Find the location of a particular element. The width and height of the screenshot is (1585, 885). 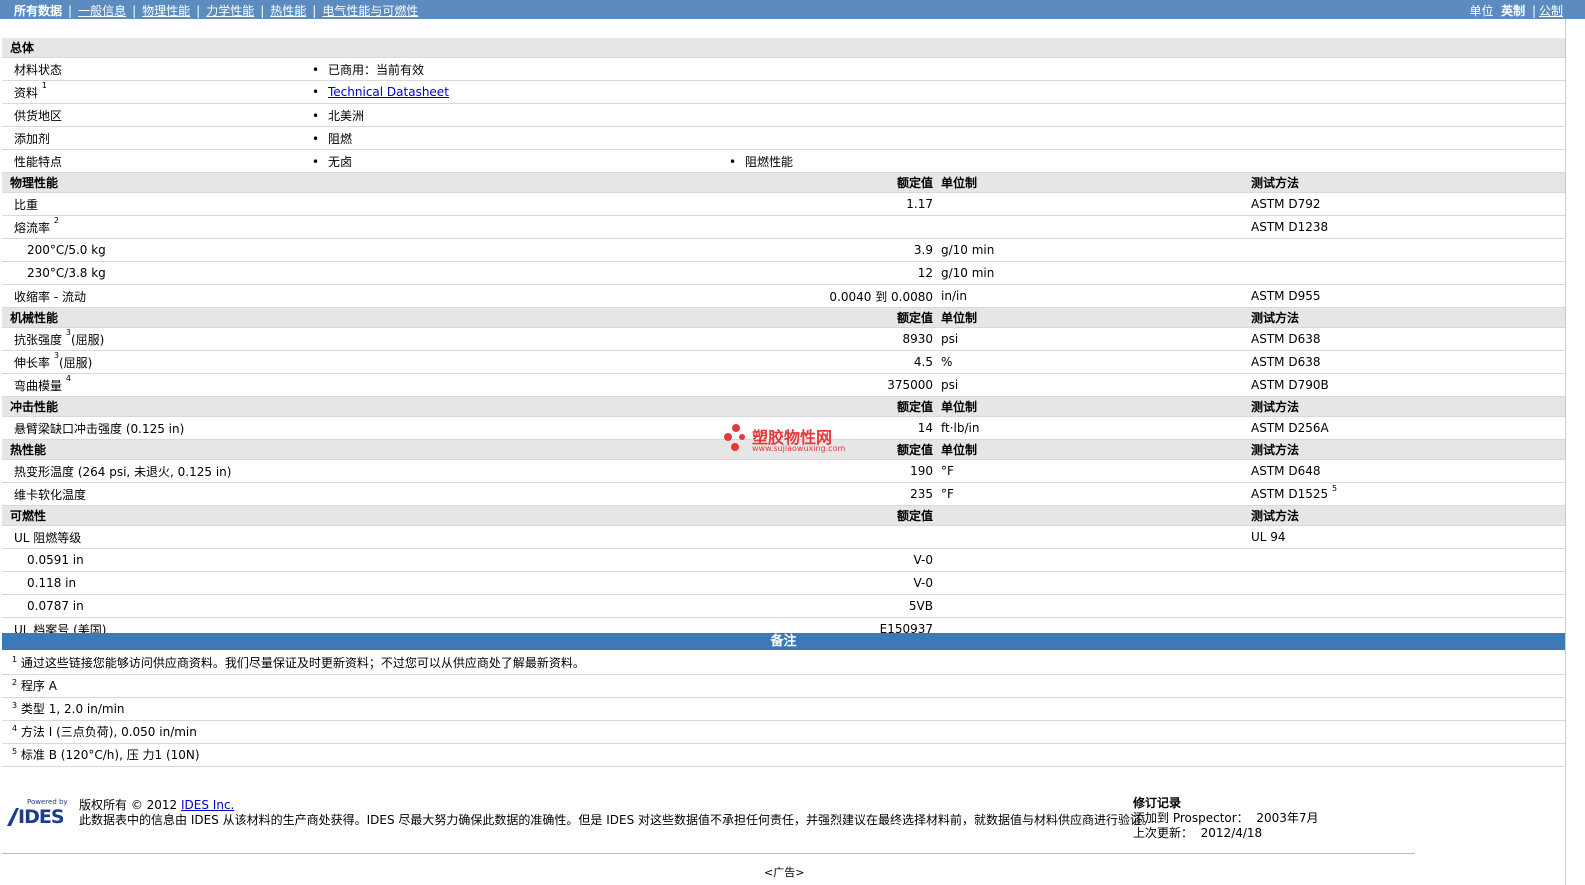

updated-label: 上次更新： is located at coordinates (1163, 833).